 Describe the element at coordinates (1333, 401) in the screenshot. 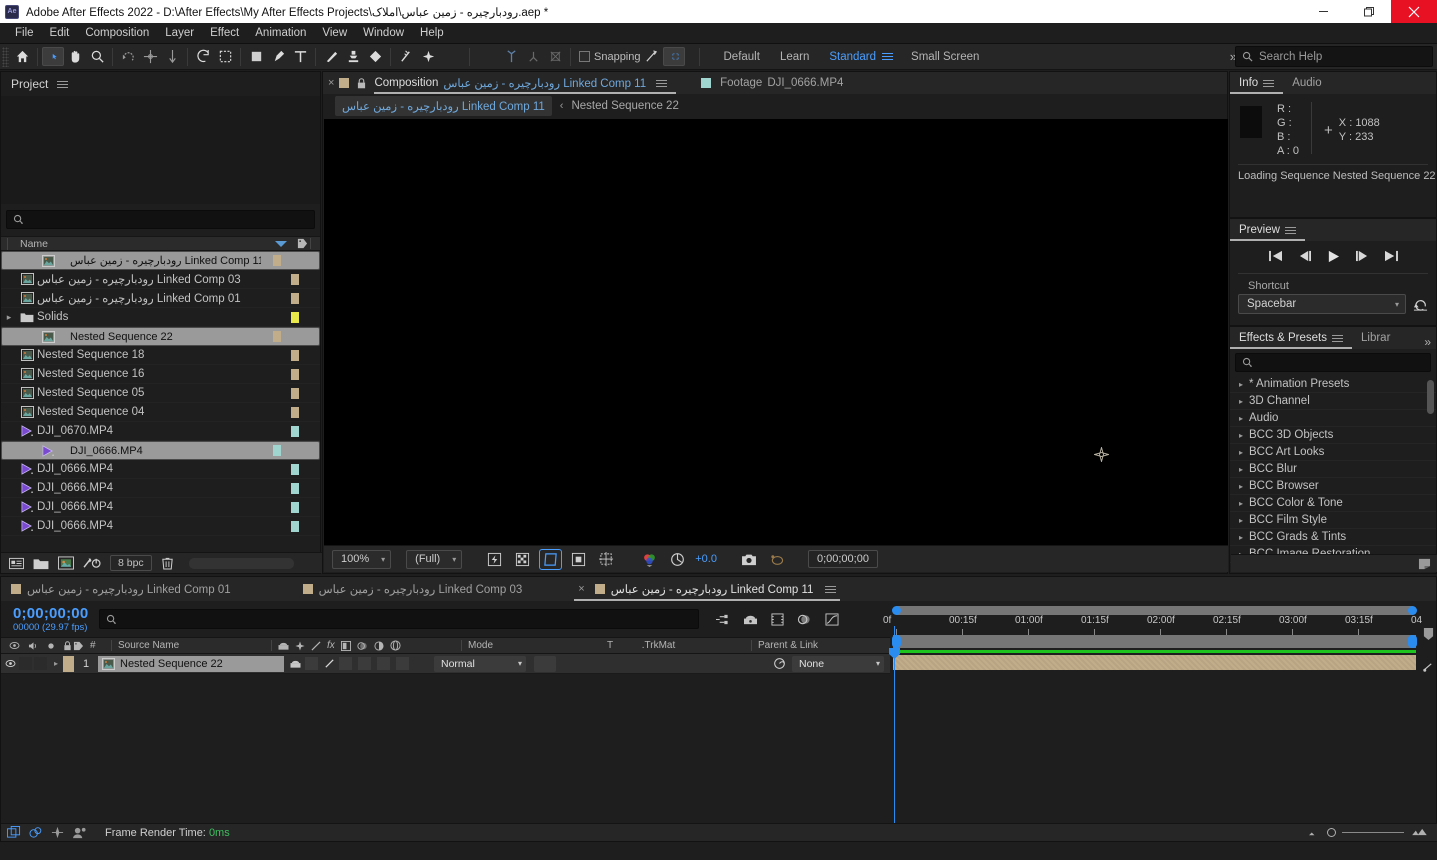

I see `effects-category-row: ▸ 3D Channel` at that location.